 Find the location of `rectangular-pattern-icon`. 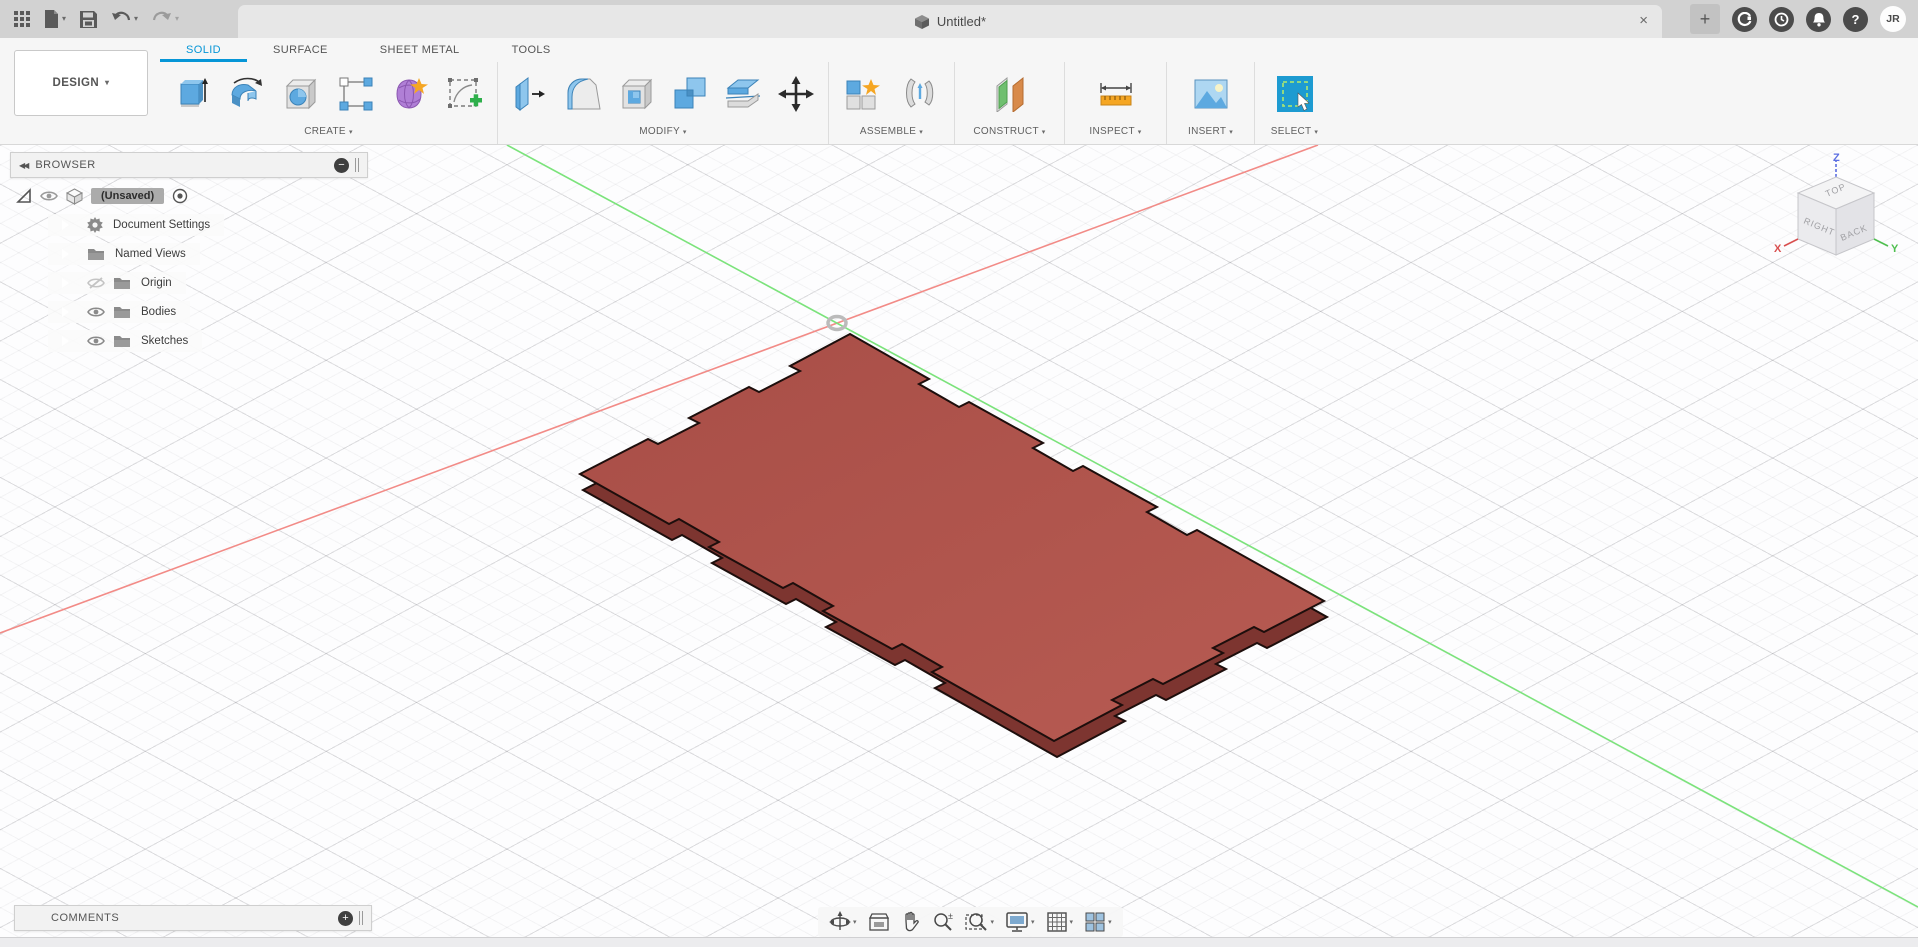

rectangular-pattern-icon is located at coordinates (356, 94).